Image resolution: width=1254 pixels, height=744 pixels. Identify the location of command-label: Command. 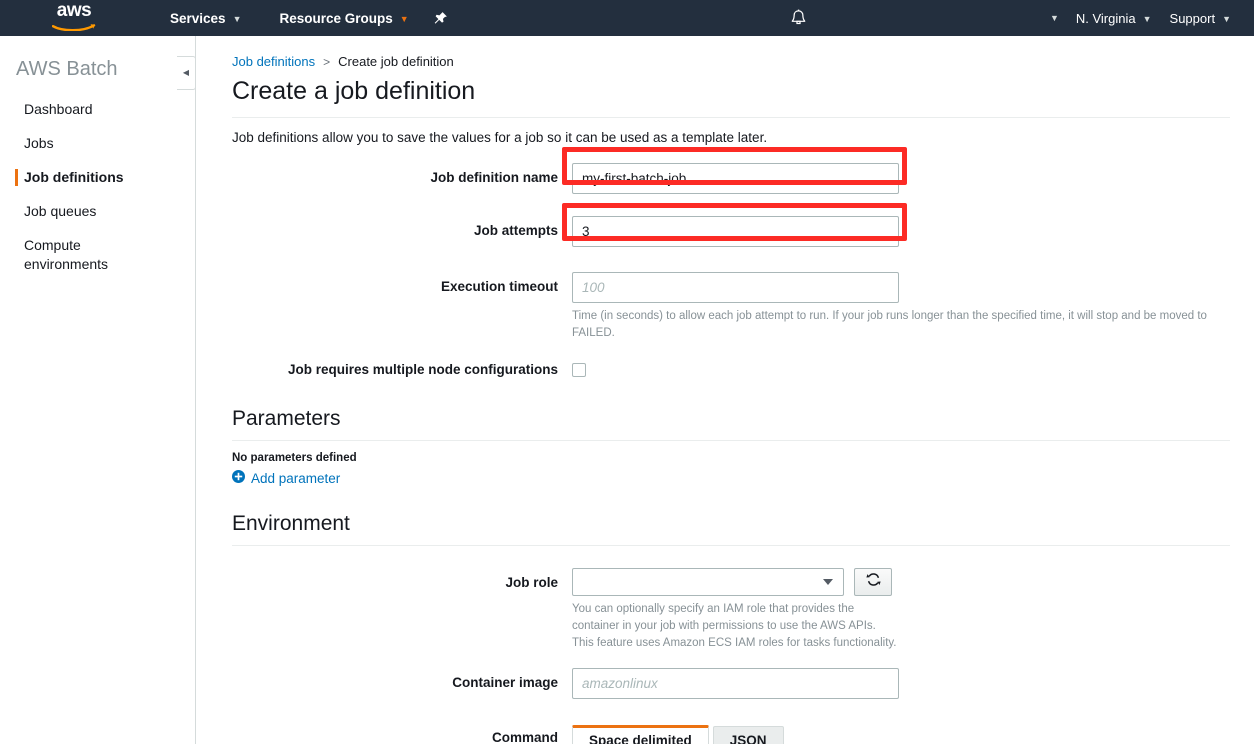
(524, 737).